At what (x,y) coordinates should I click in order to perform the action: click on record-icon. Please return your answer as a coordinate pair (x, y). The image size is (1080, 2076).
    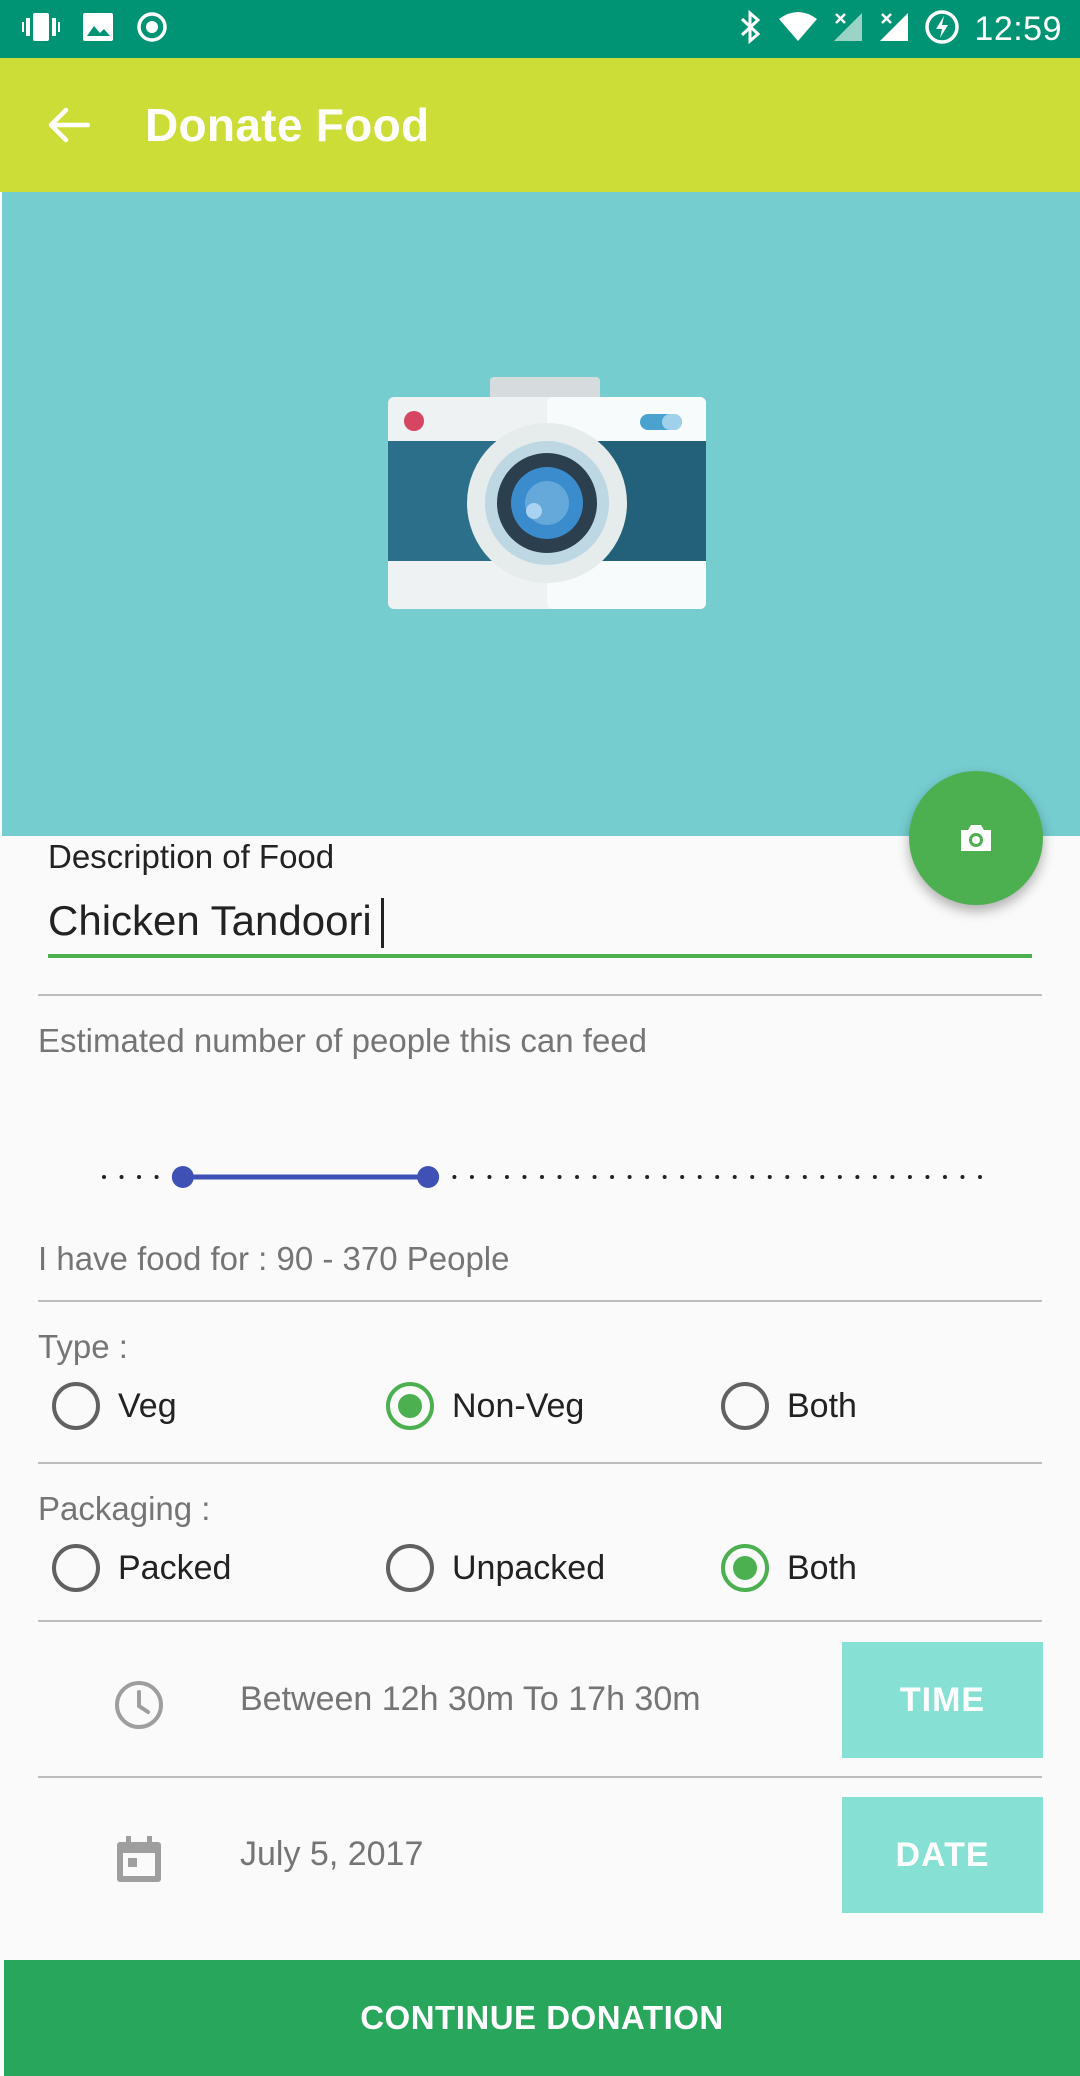
    Looking at the image, I should click on (152, 29).